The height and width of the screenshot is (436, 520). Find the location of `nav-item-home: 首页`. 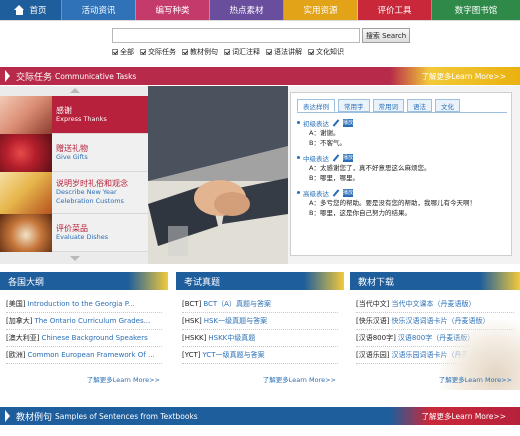

nav-item-home: 首页 is located at coordinates (31, 10).